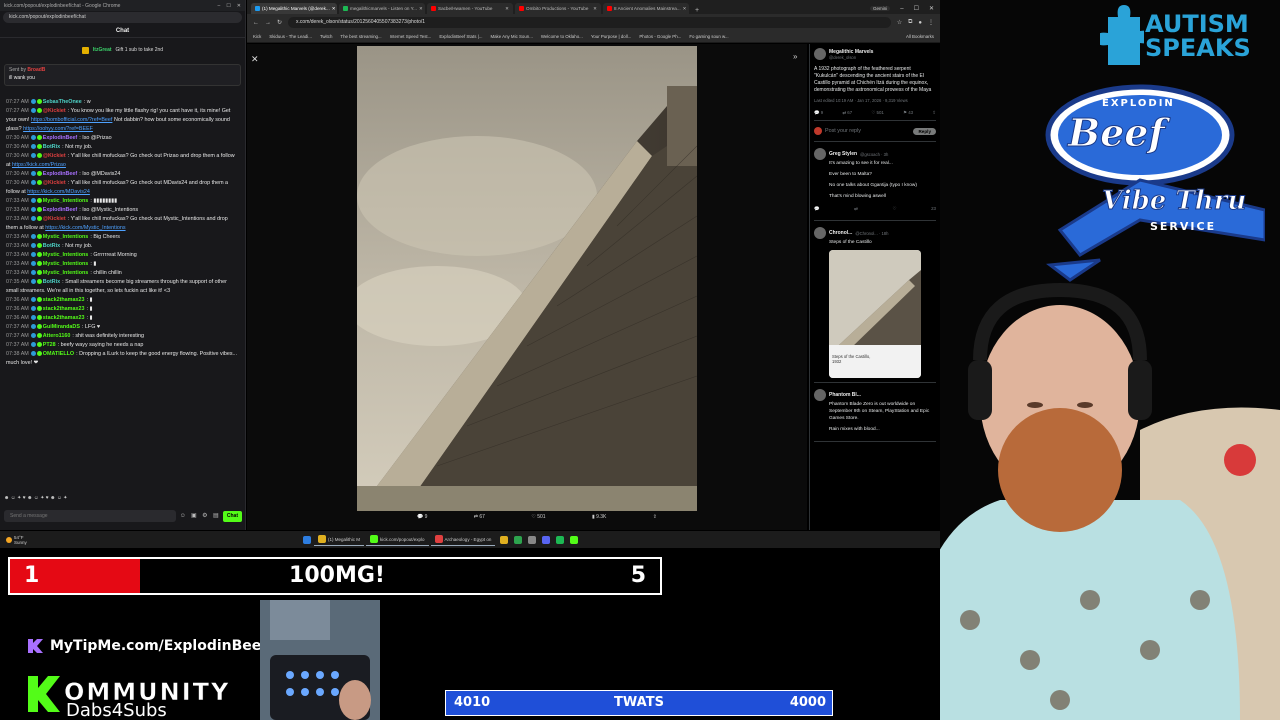 This screenshot has height=720, width=1280. I want to click on chat-message: 07:33 AM Mystic_Intentions: ▮, so click(123, 264).